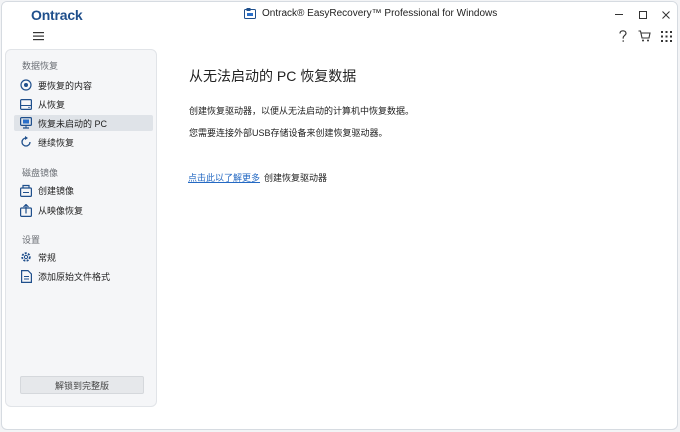 The height and width of the screenshot is (432, 680). What do you see at coordinates (644, 36) in the screenshot?
I see `cart-icon` at bounding box center [644, 36].